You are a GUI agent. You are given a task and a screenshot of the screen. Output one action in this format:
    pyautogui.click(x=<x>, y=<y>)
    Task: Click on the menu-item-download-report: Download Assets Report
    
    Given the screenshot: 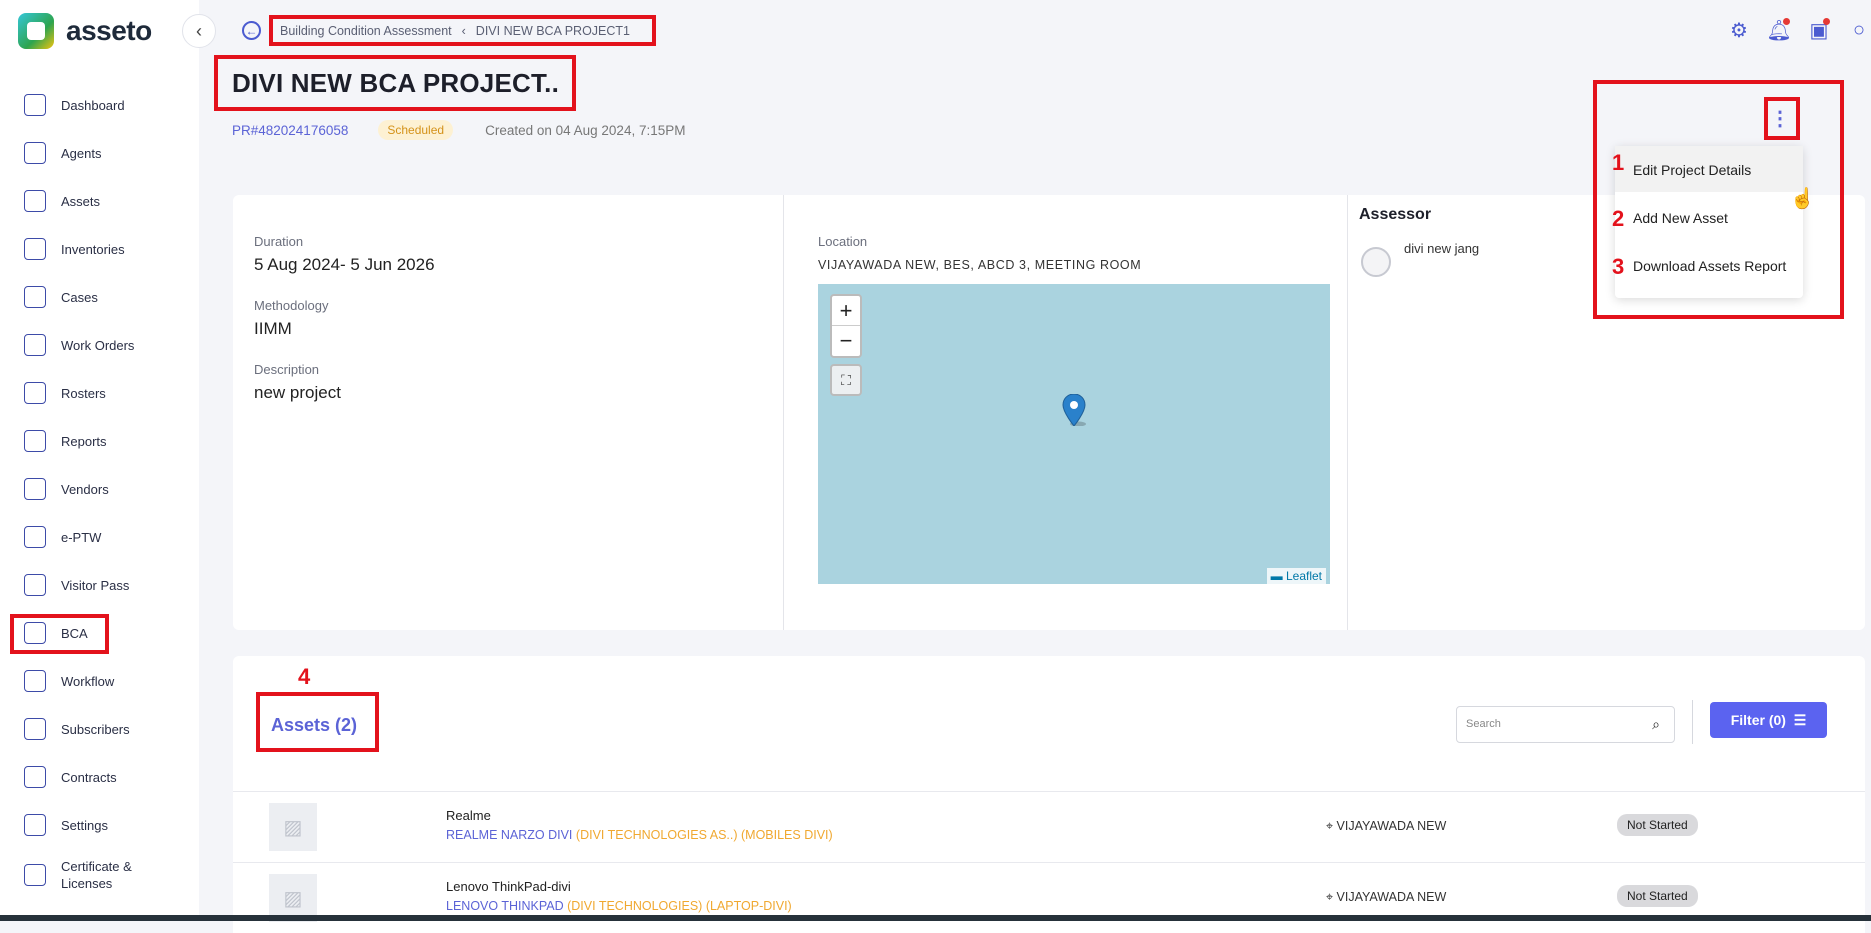 What is the action you would take?
    pyautogui.click(x=1709, y=266)
    